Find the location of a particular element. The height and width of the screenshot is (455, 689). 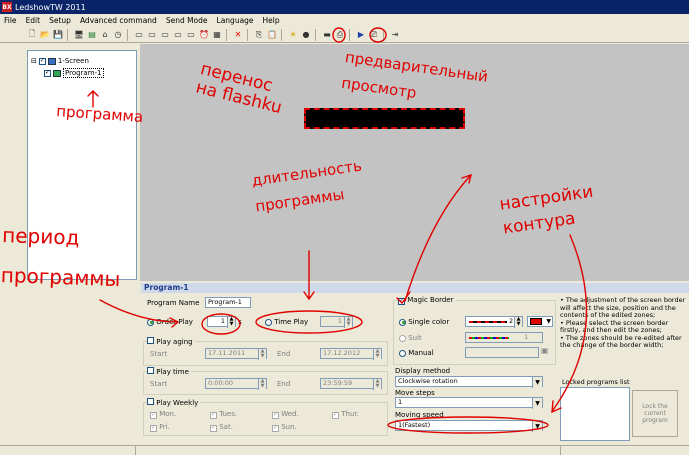

display-method-select: Clockwise rotation ▼ is located at coordinates (469, 382).